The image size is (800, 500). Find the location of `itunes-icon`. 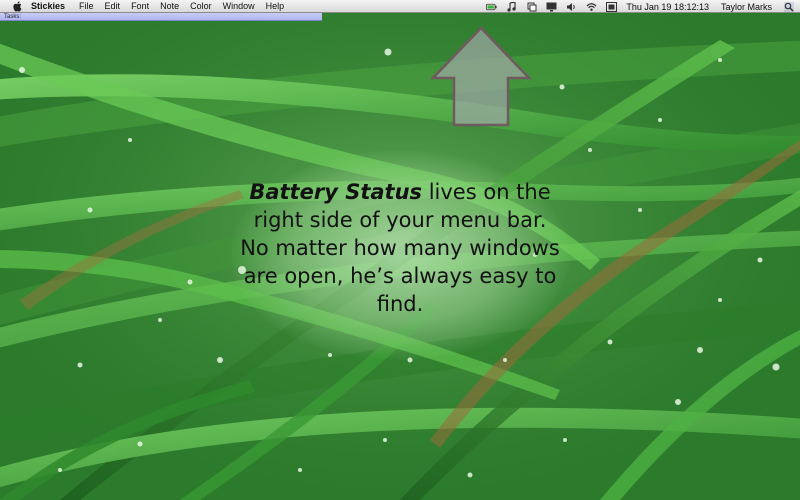

itunes-icon is located at coordinates (511, 6).